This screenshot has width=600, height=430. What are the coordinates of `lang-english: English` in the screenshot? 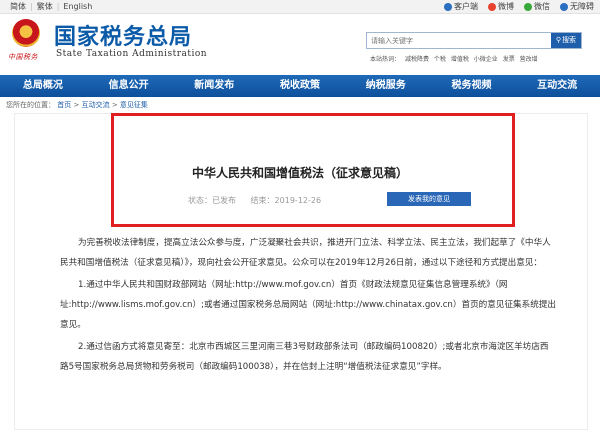 It's located at (77, 6).